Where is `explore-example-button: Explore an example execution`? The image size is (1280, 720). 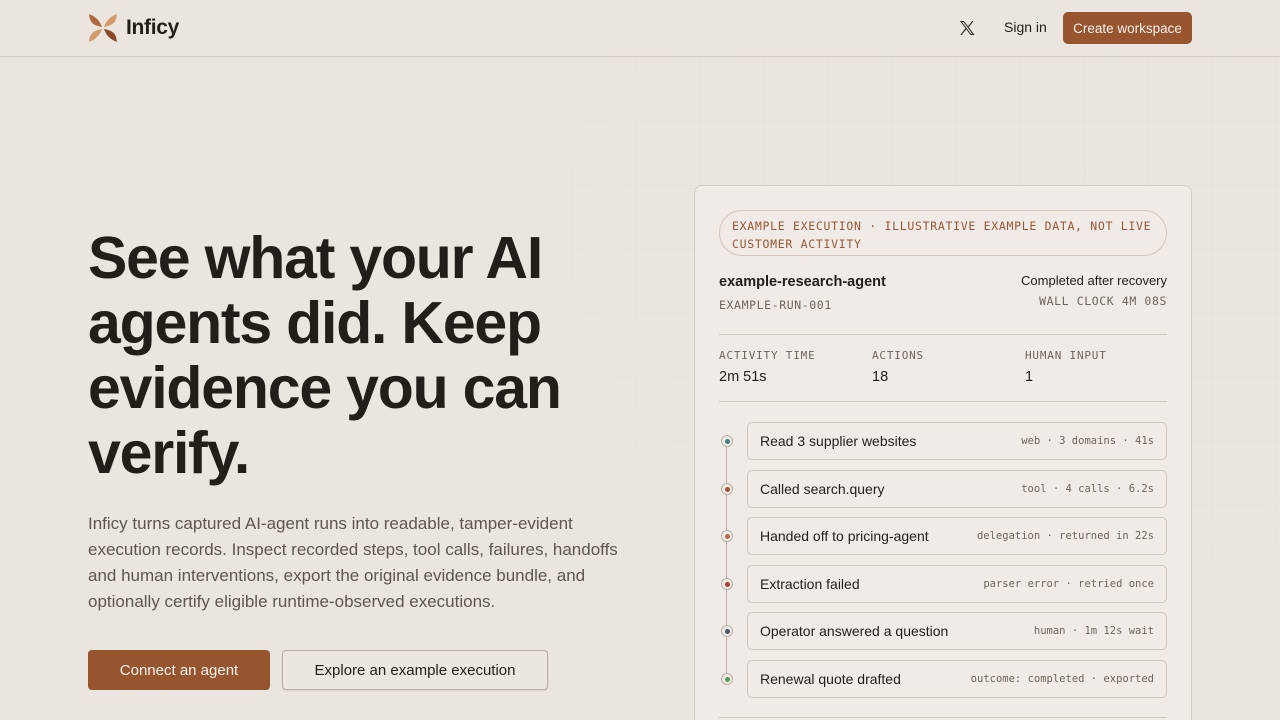 explore-example-button: Explore an example execution is located at coordinates (415, 670).